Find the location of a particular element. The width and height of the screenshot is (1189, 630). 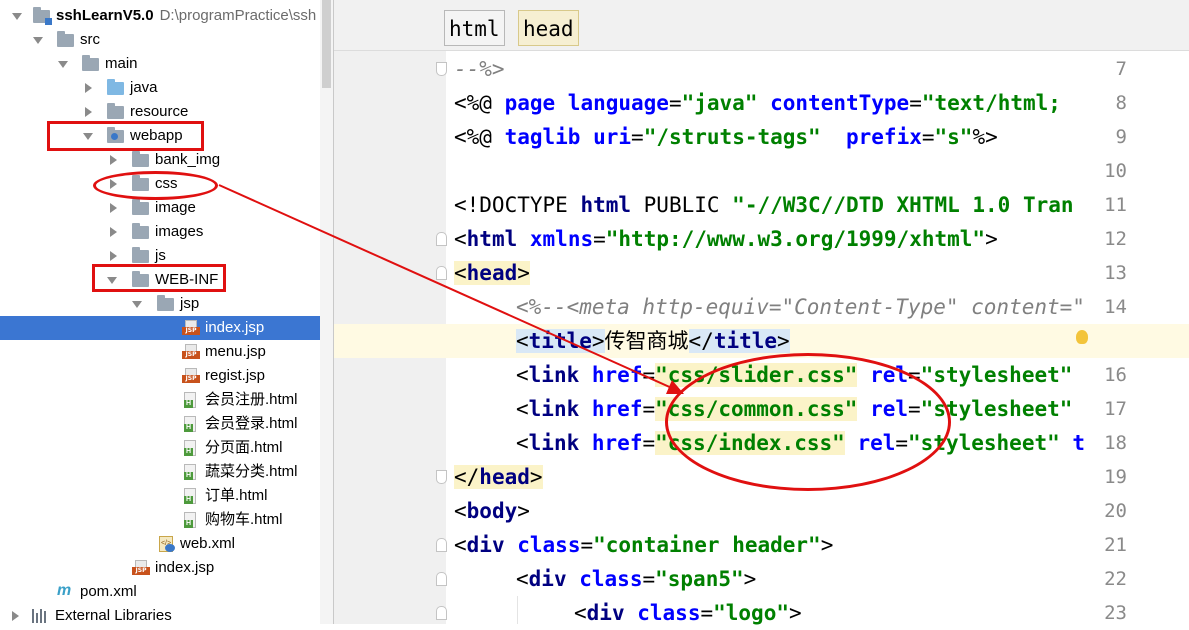

annotation-arrow-line is located at coordinates (446, 287).